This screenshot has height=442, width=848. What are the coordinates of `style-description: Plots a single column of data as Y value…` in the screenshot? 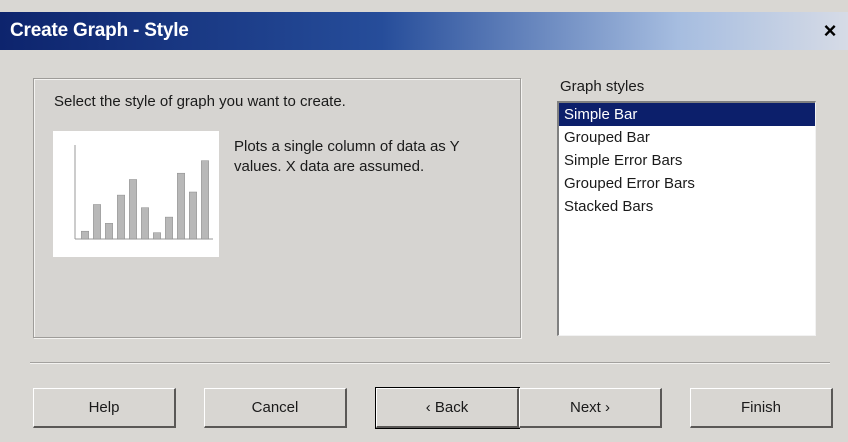 It's located at (347, 156).